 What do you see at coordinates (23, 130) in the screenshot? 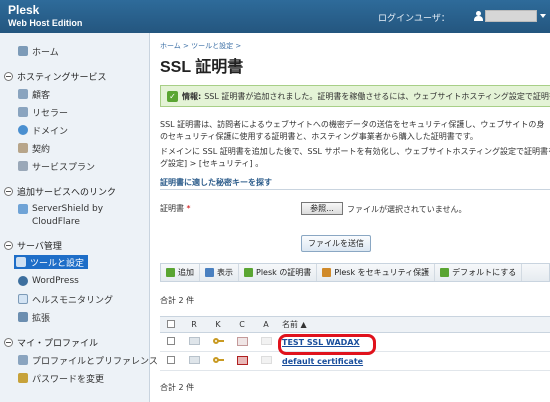
I see `globe-icon` at bounding box center [23, 130].